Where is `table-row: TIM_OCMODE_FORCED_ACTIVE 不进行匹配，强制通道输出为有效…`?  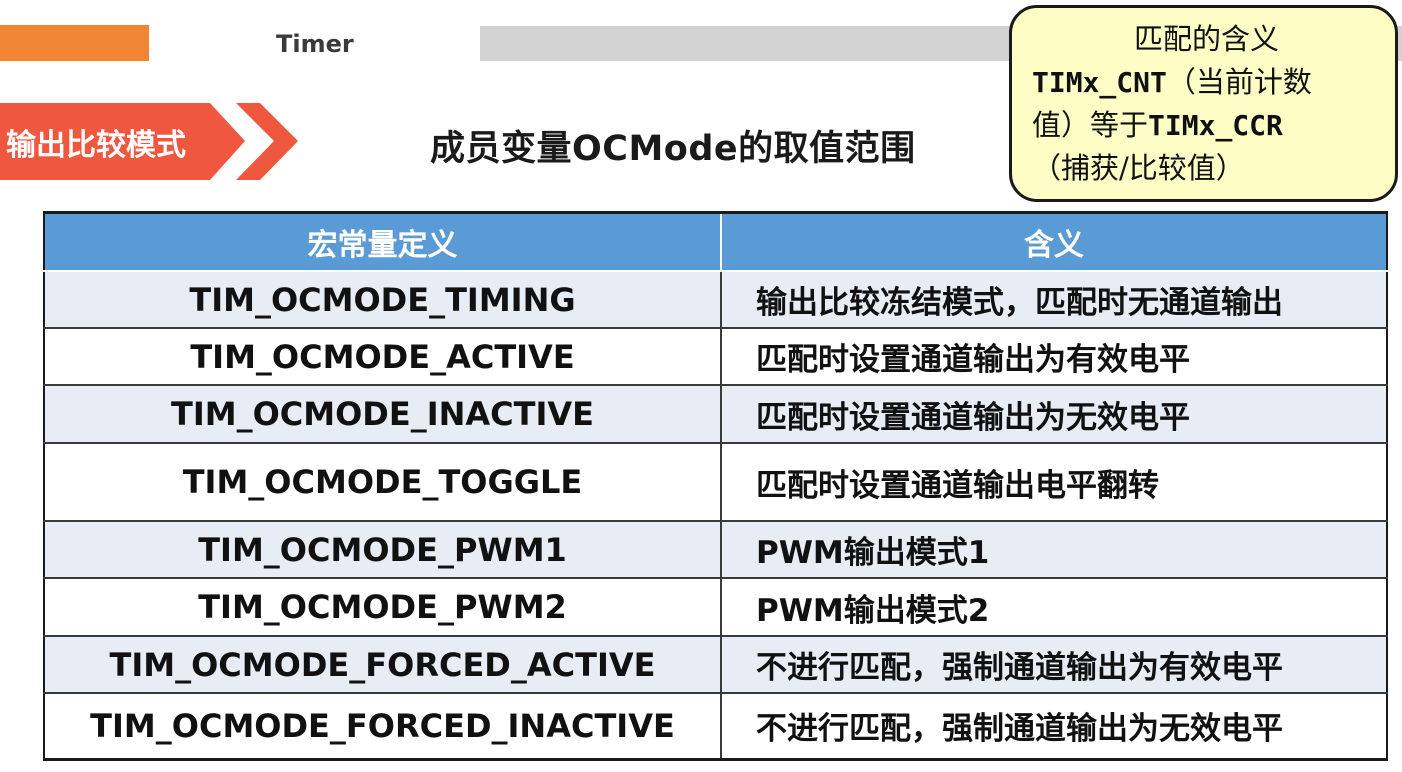
table-row: TIM_OCMODE_FORCED_ACTIVE 不进行匹配，强制通道输出为有效… is located at coordinates (715, 664).